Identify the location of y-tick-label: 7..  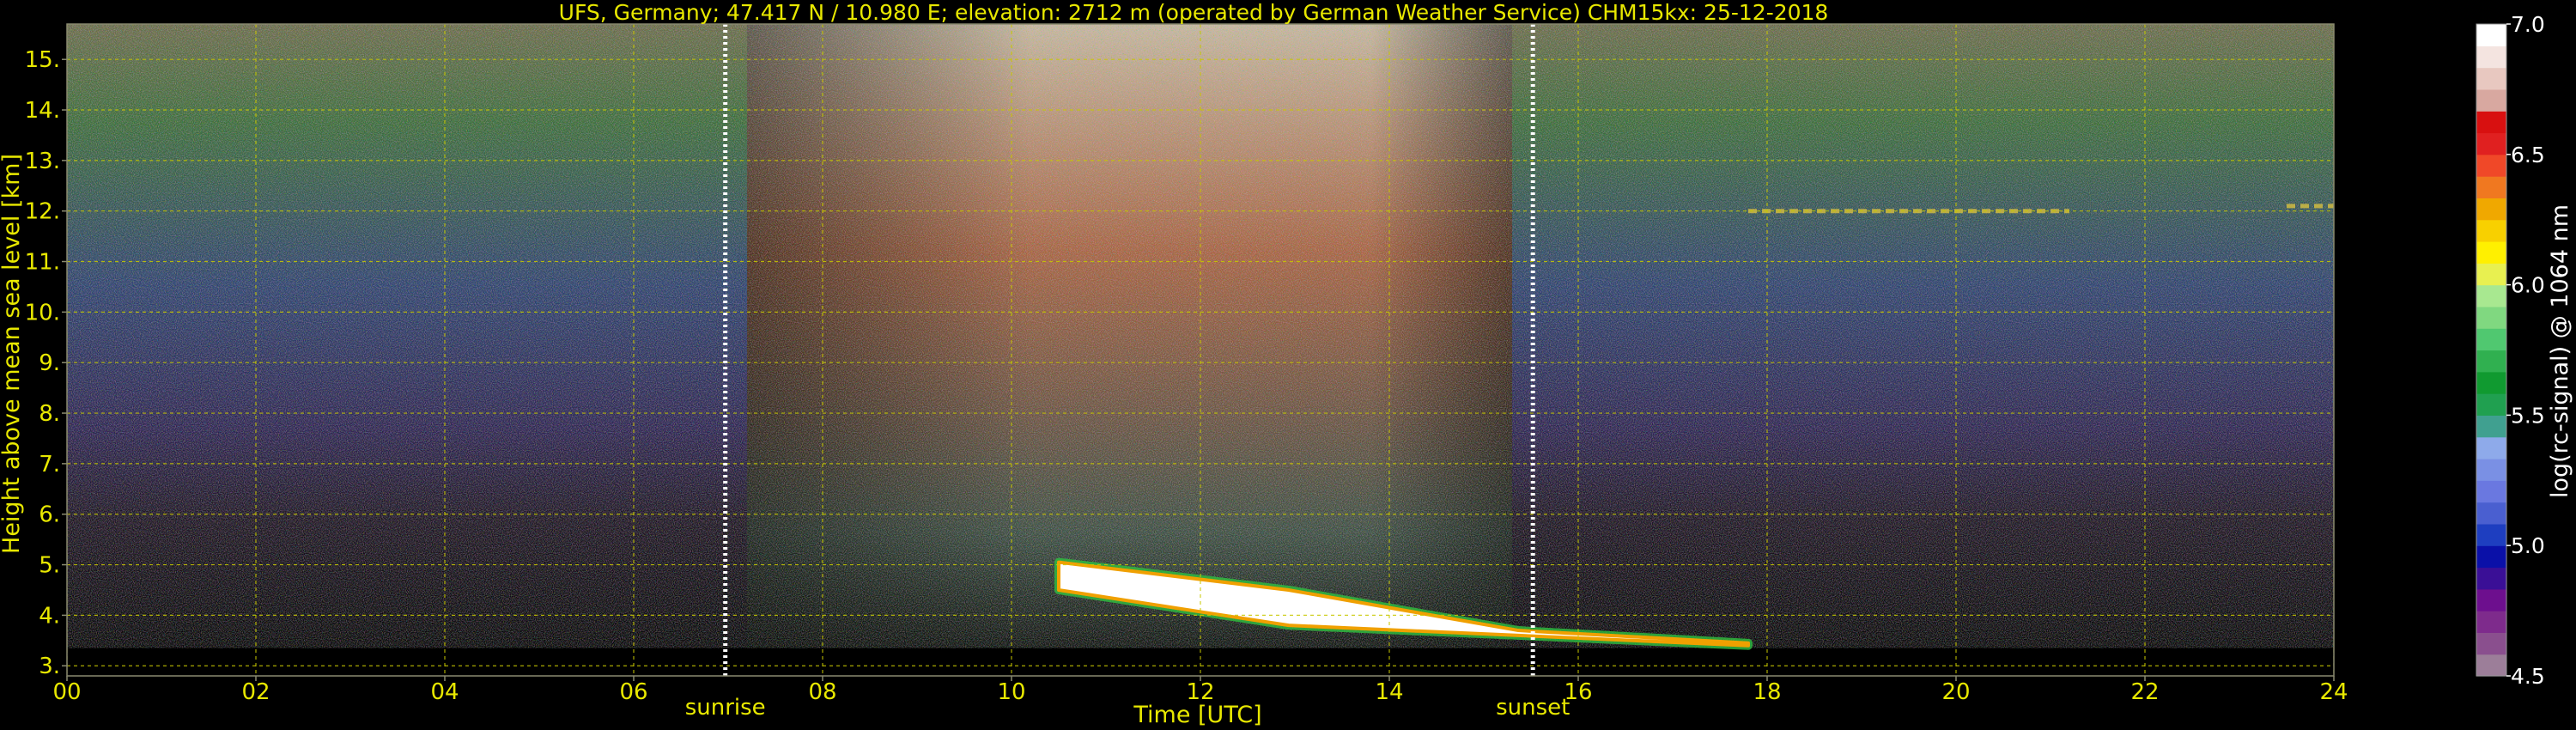
(49, 465).